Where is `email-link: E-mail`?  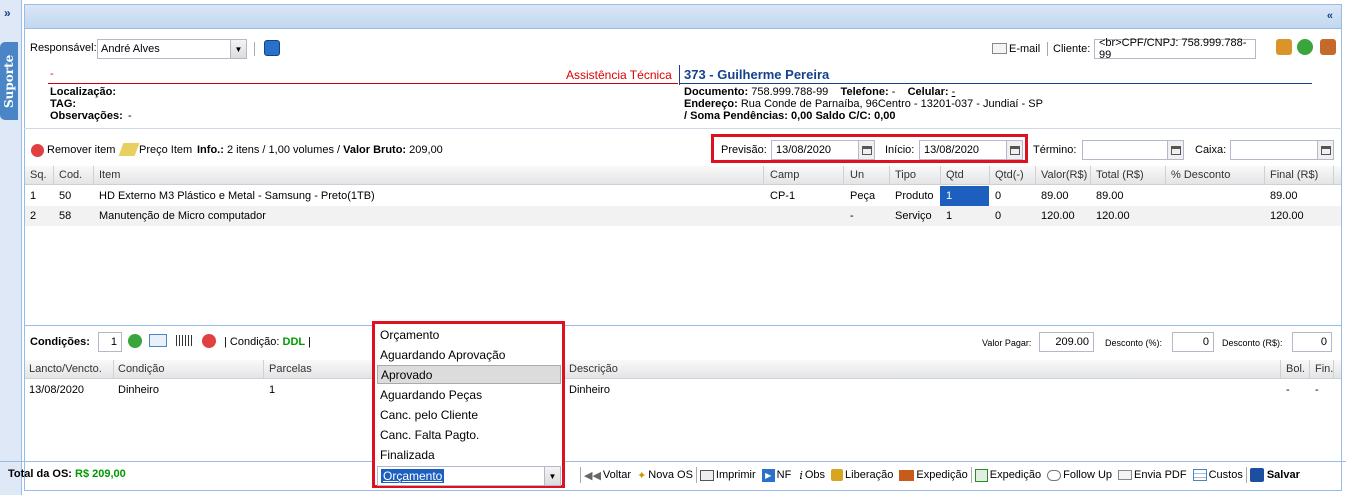 email-link: E-mail is located at coordinates (1024, 49).